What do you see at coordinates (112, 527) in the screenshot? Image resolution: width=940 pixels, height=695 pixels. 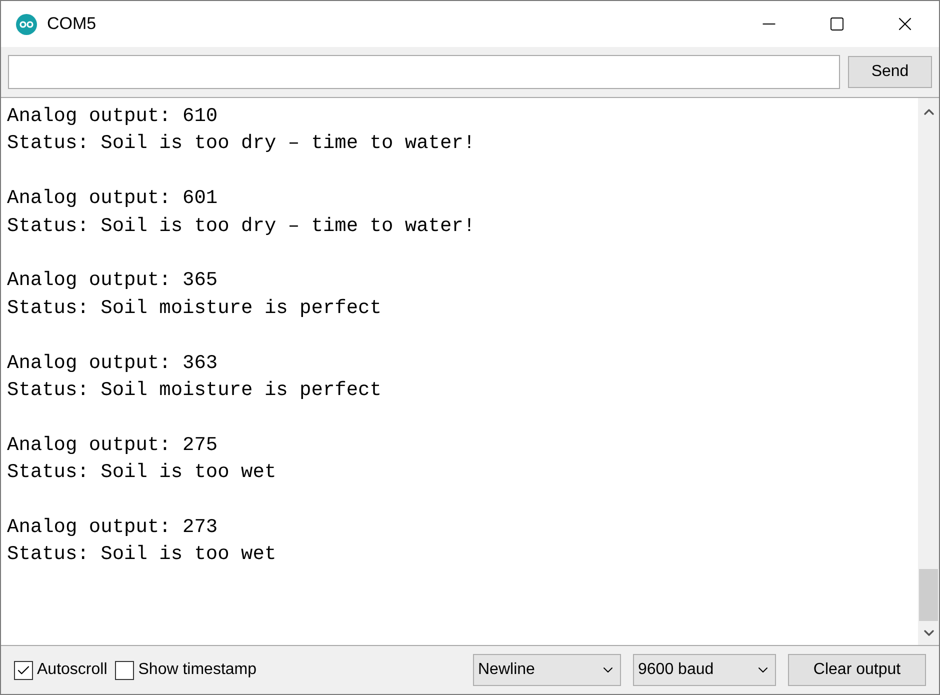 I see `output-line: Analog output: 273` at bounding box center [112, 527].